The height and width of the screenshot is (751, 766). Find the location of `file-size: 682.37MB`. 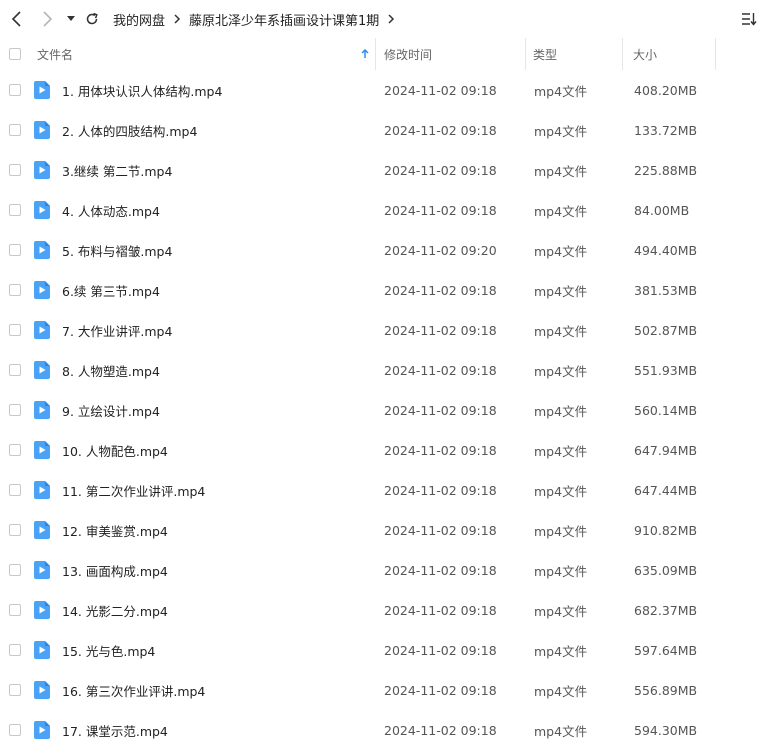

file-size: 682.37MB is located at coordinates (666, 610).